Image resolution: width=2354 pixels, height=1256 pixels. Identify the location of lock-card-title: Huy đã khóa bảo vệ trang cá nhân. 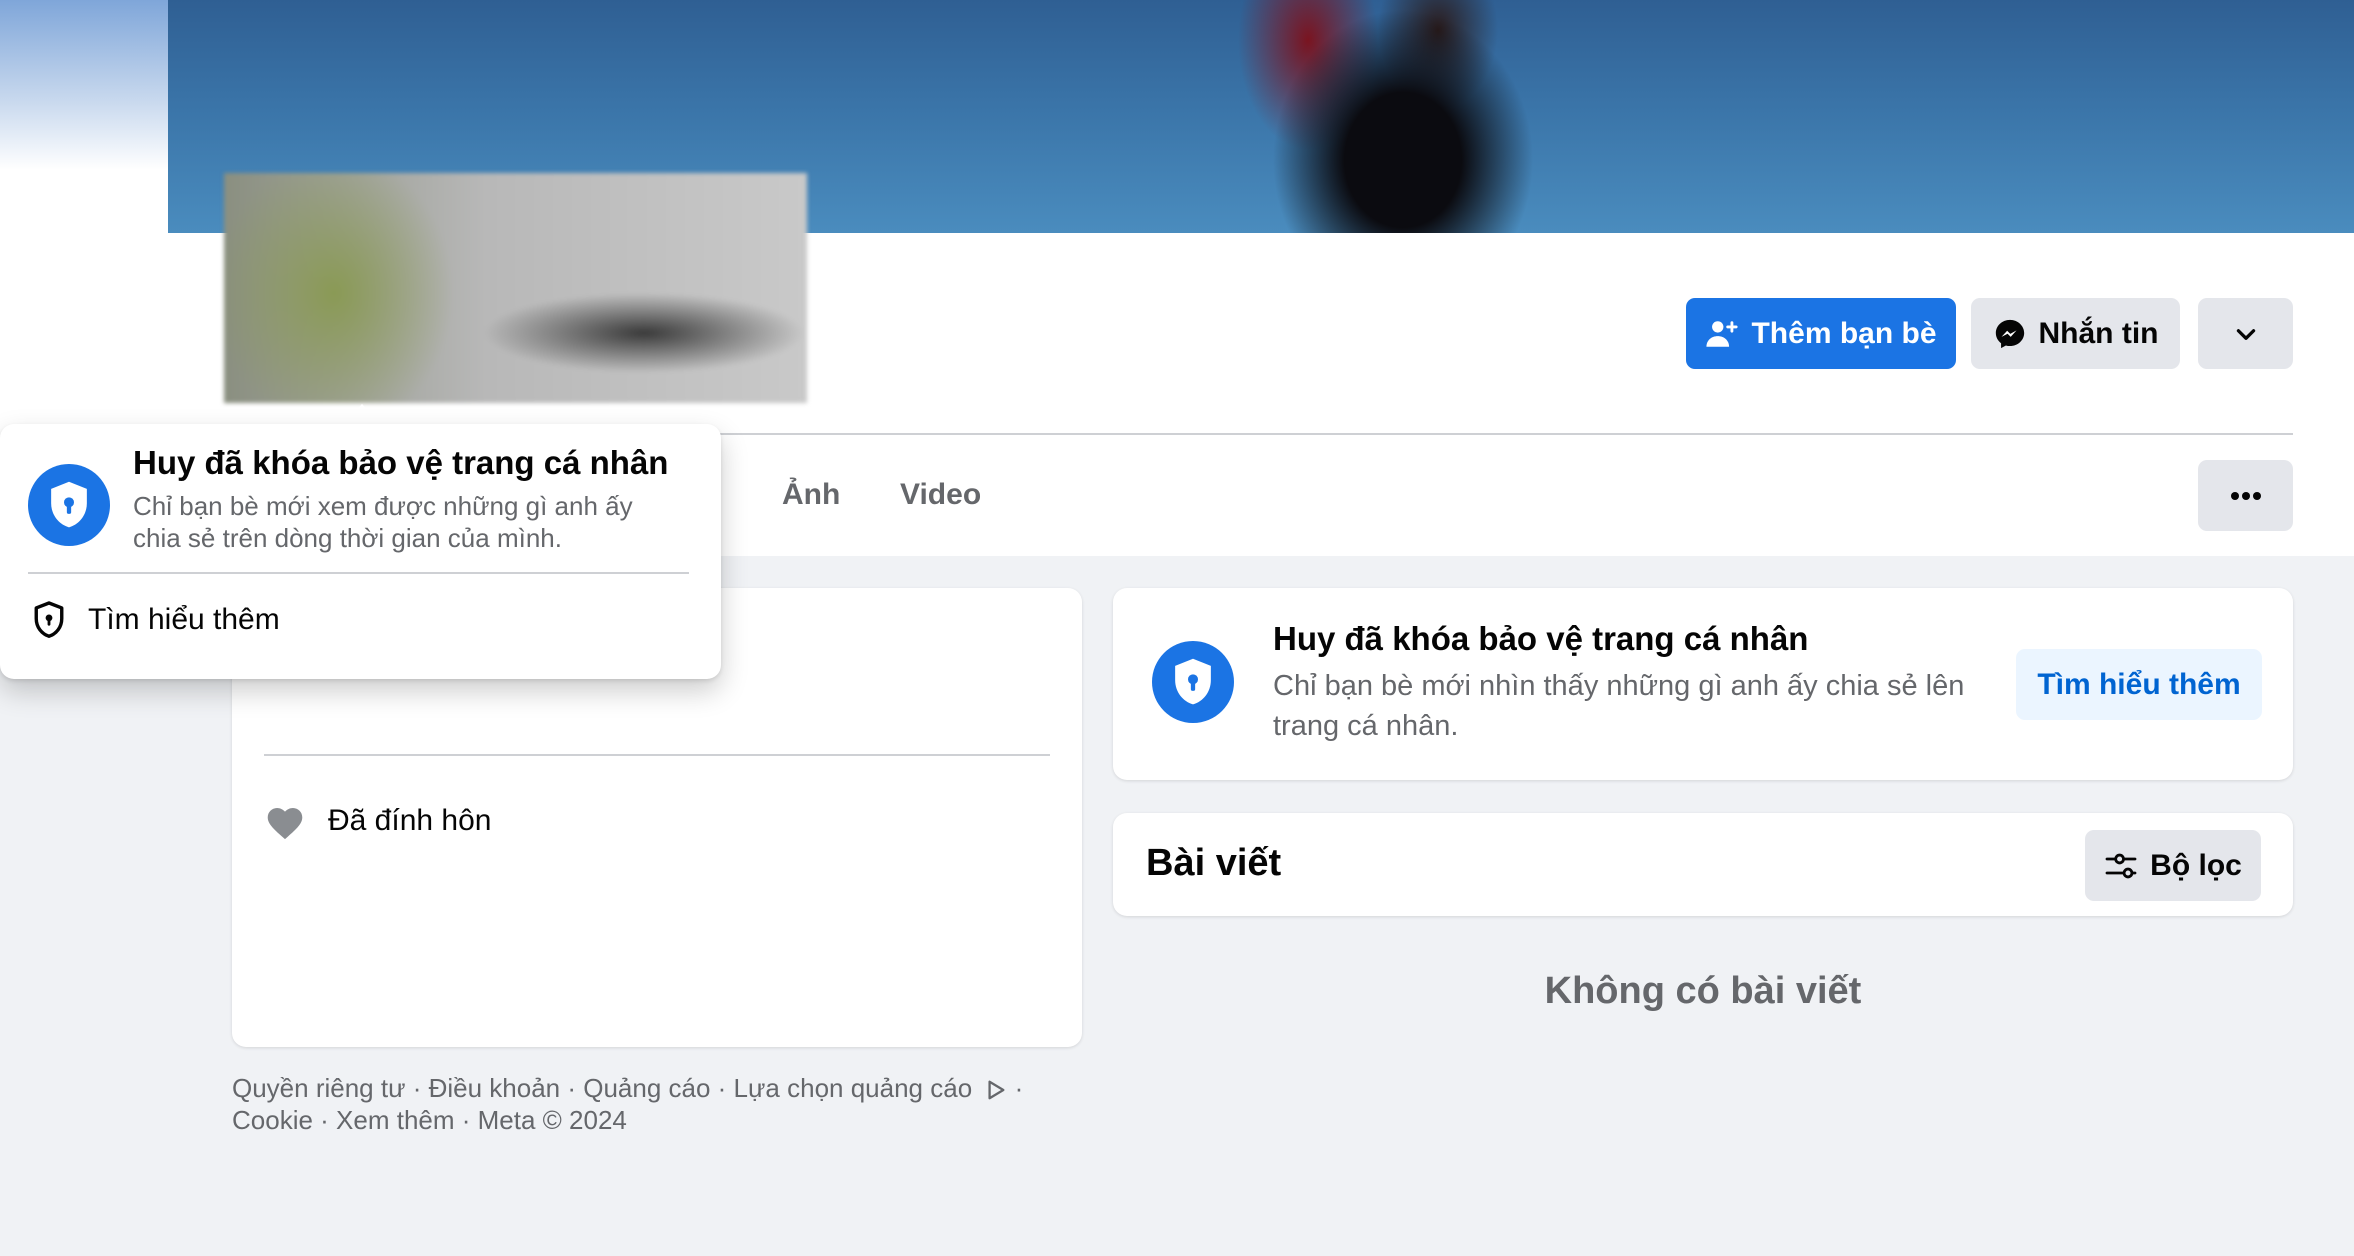
(1541, 638).